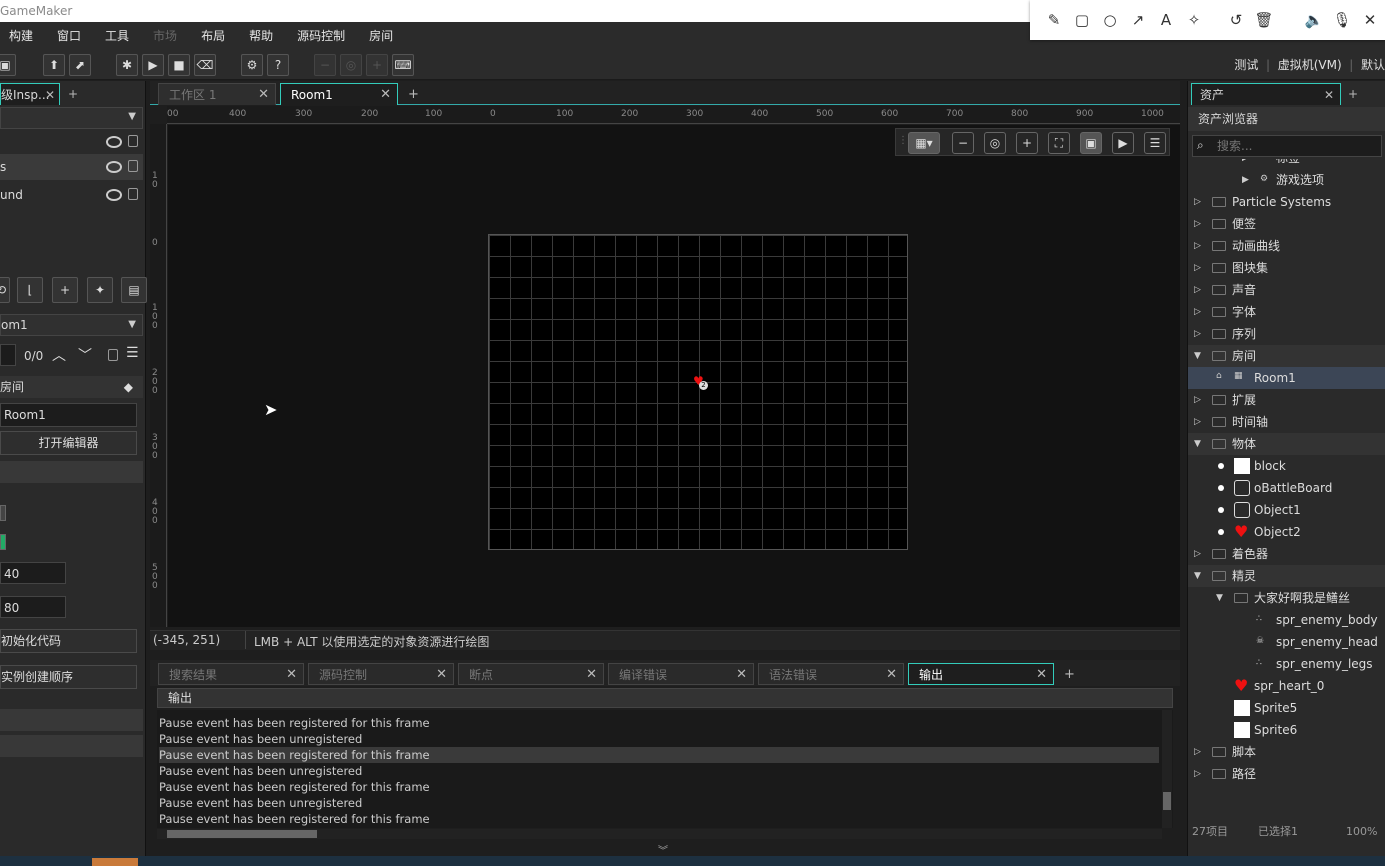 The width and height of the screenshot is (1385, 866). What do you see at coordinates (114, 195) in the screenshot?
I see `eye-icon` at bounding box center [114, 195].